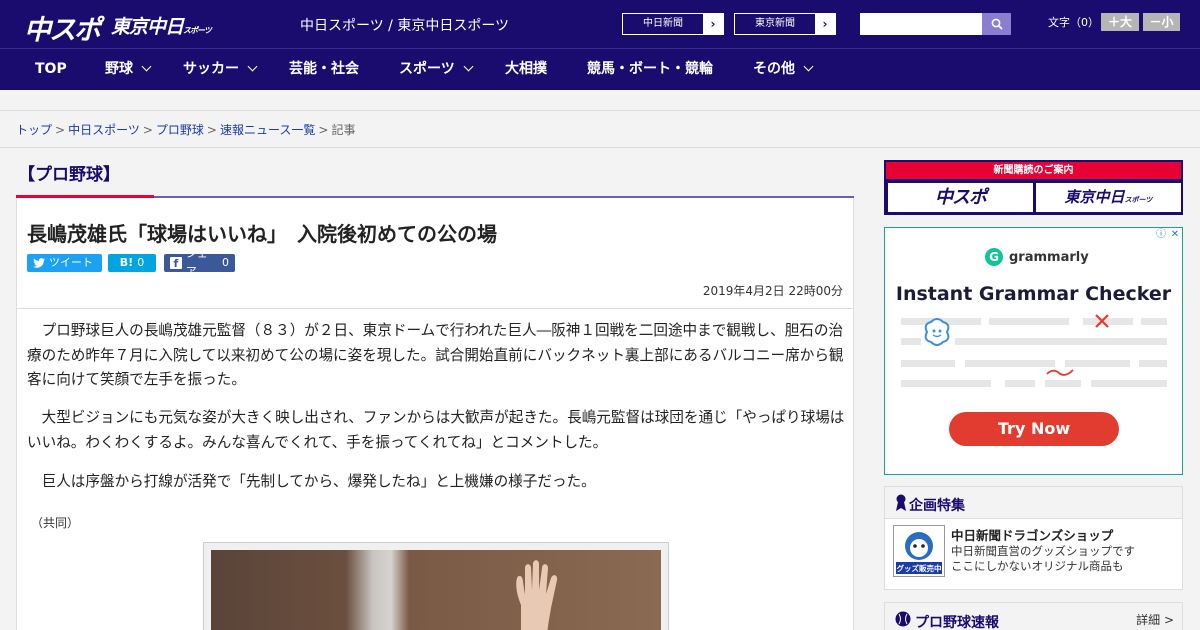  I want to click on nav-item-other: その他, so click(783, 70).